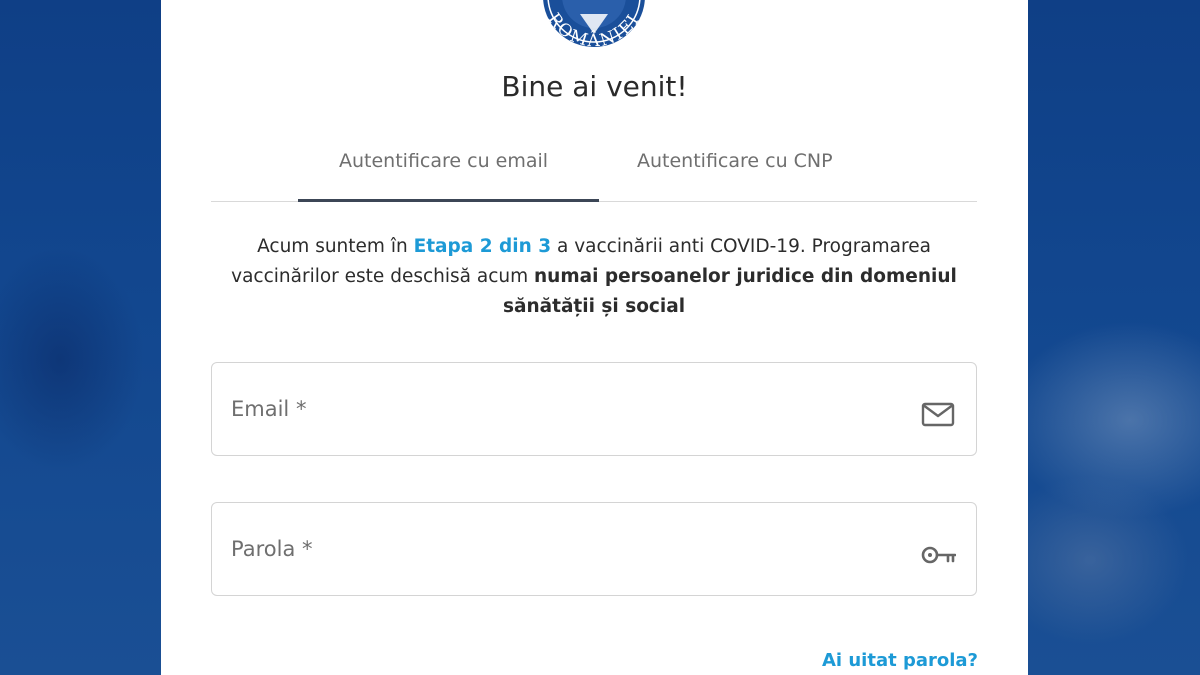 The image size is (1200, 675). Describe the element at coordinates (443, 161) in the screenshot. I see `tab-email-login: Autentificare cu email` at that location.